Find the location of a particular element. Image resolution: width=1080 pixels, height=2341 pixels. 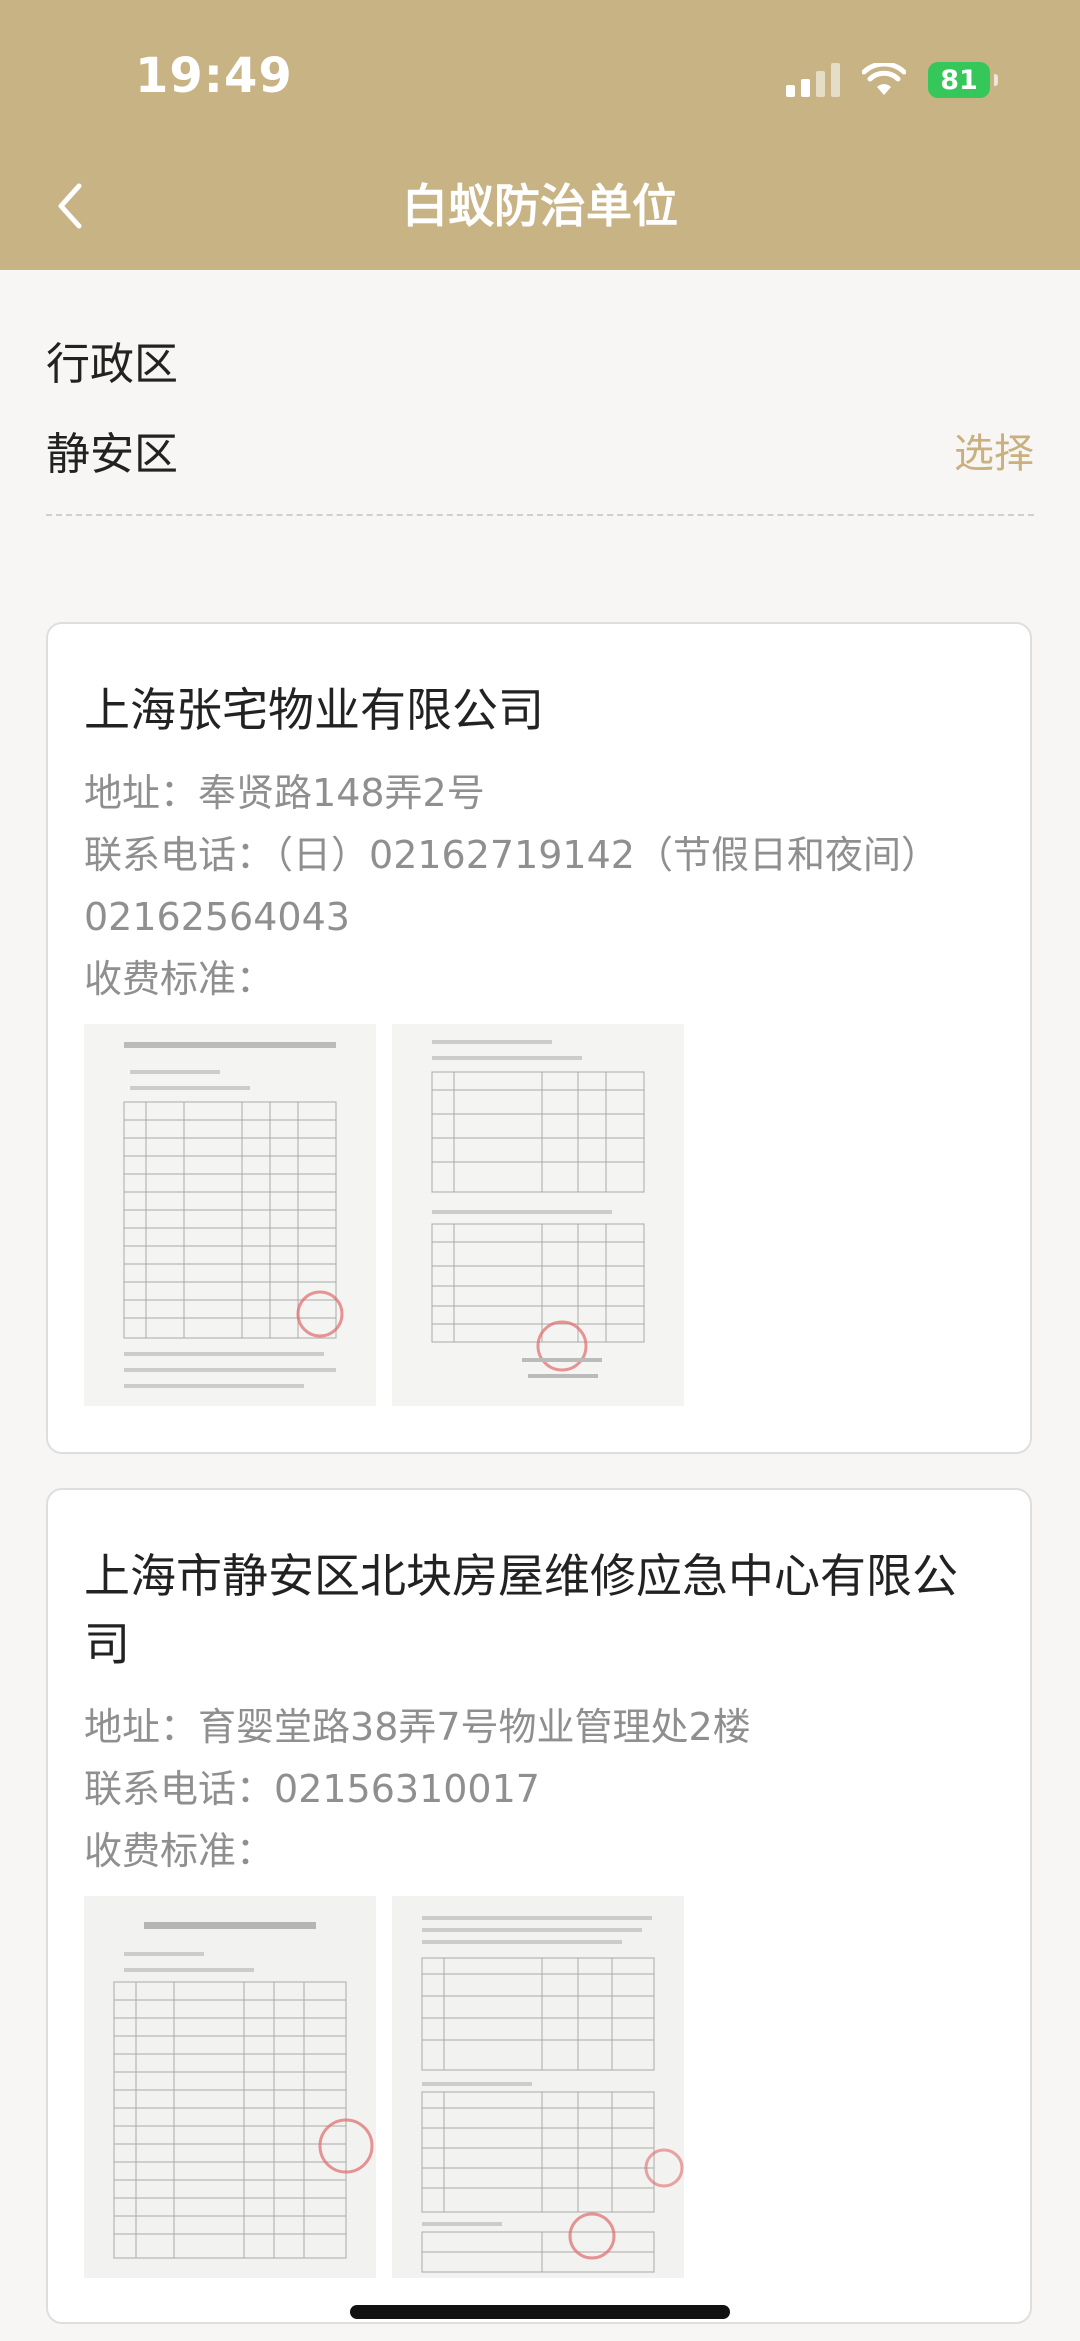

district-label: 行政区 is located at coordinates (112, 364).